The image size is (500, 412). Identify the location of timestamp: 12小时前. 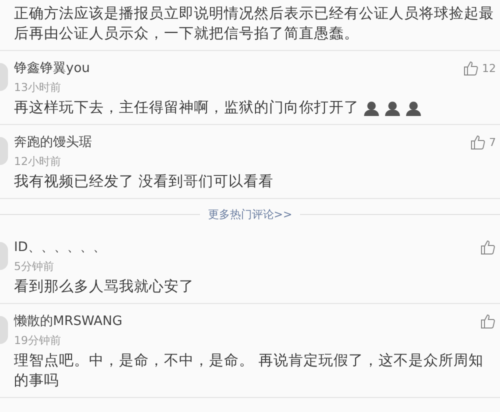
(38, 161).